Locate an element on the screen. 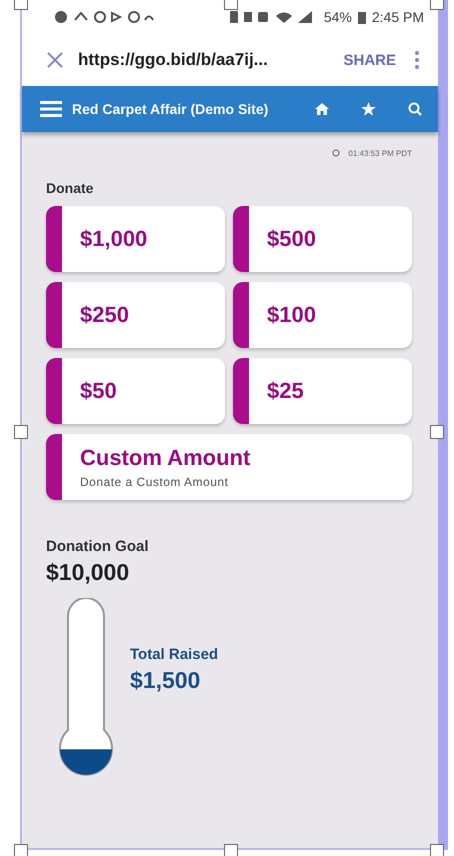 This screenshot has height=856, width=454. goal-label: Donation Goal is located at coordinates (98, 546).